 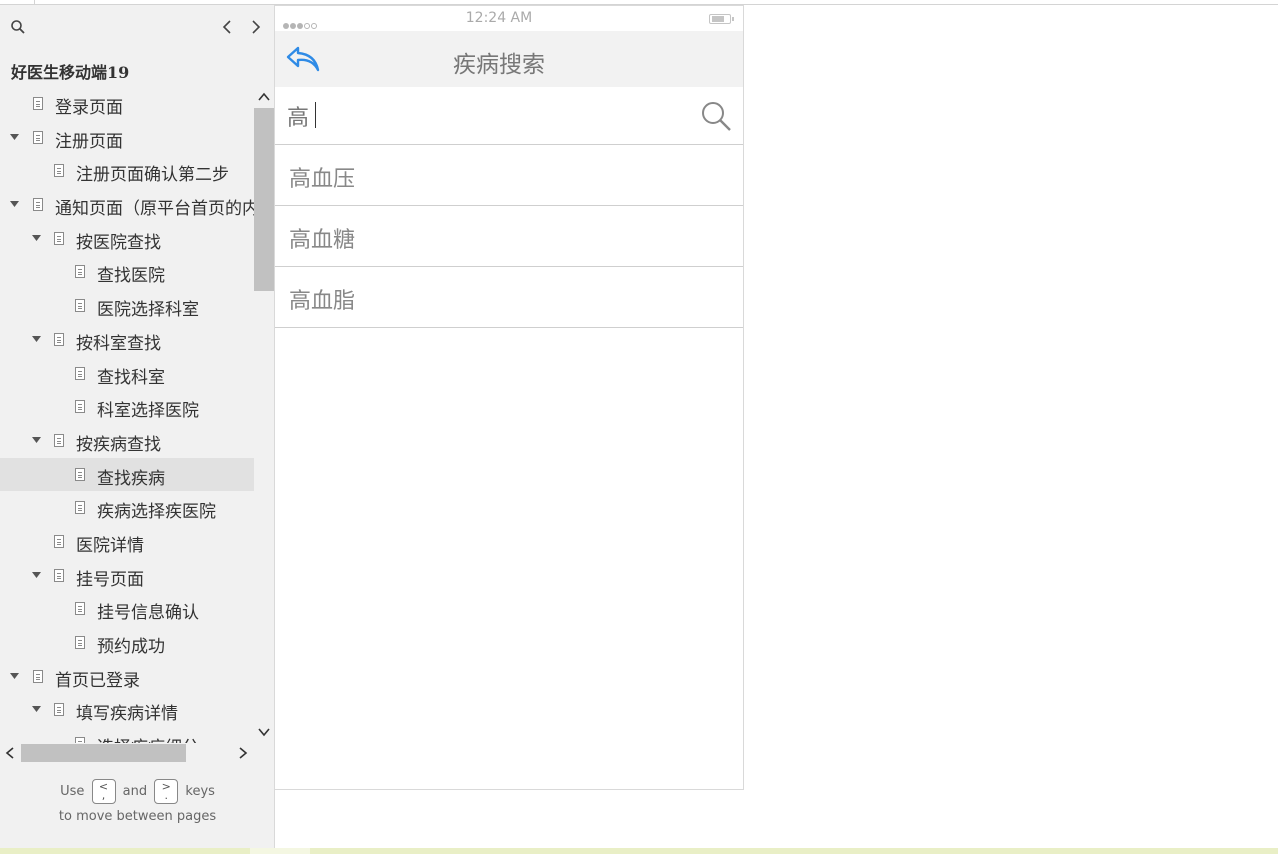 I want to click on nav-bar: 疾病搜索, so click(x=509, y=59).